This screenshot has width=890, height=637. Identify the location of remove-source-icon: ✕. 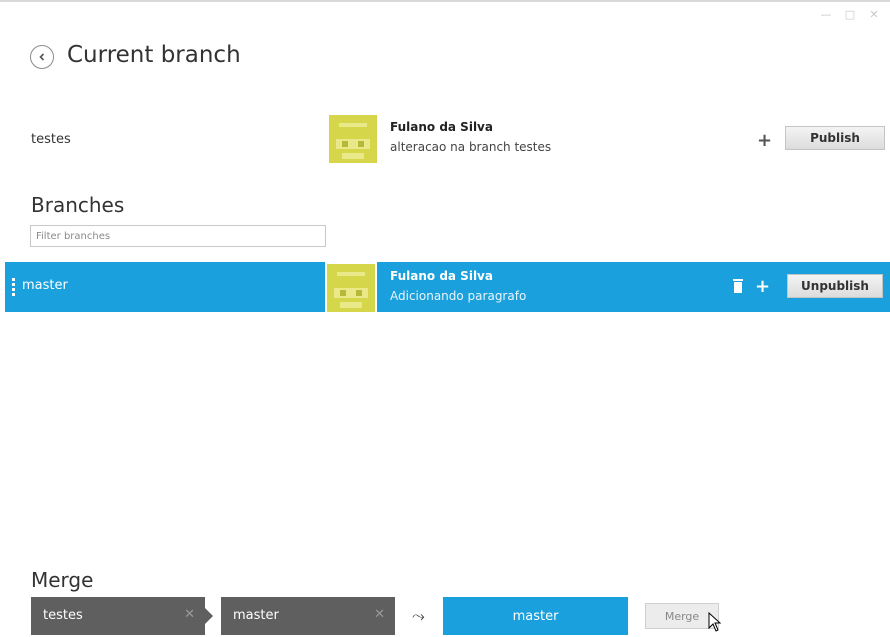
(189, 614).